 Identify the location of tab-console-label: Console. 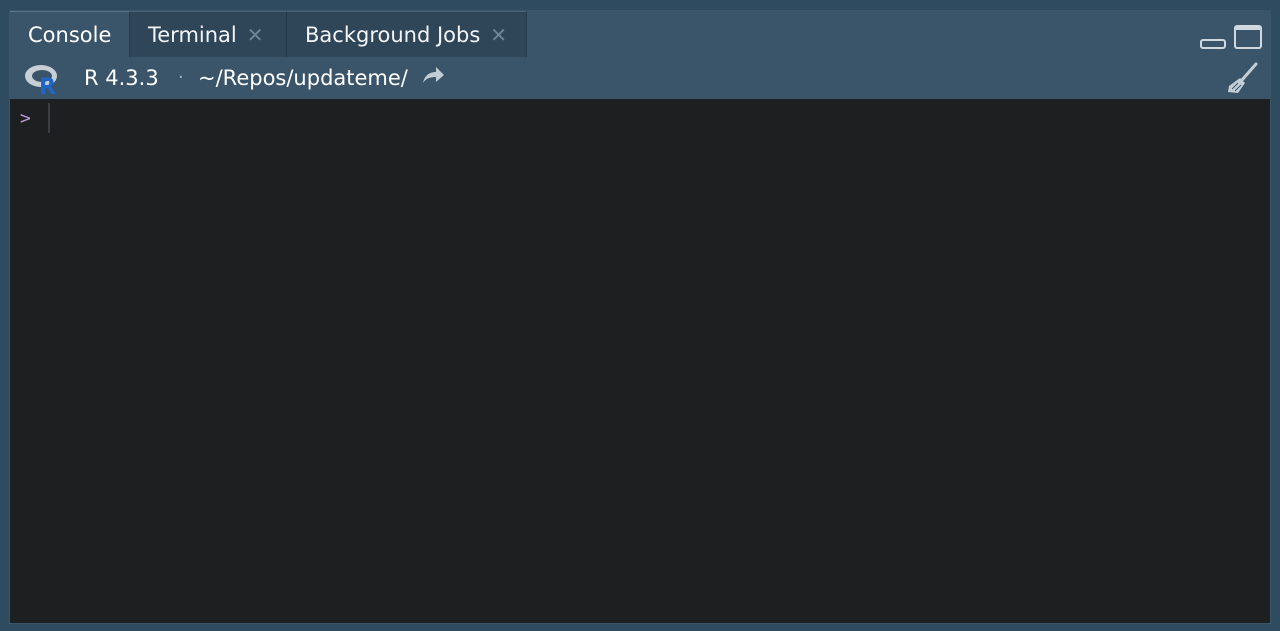
(70, 34).